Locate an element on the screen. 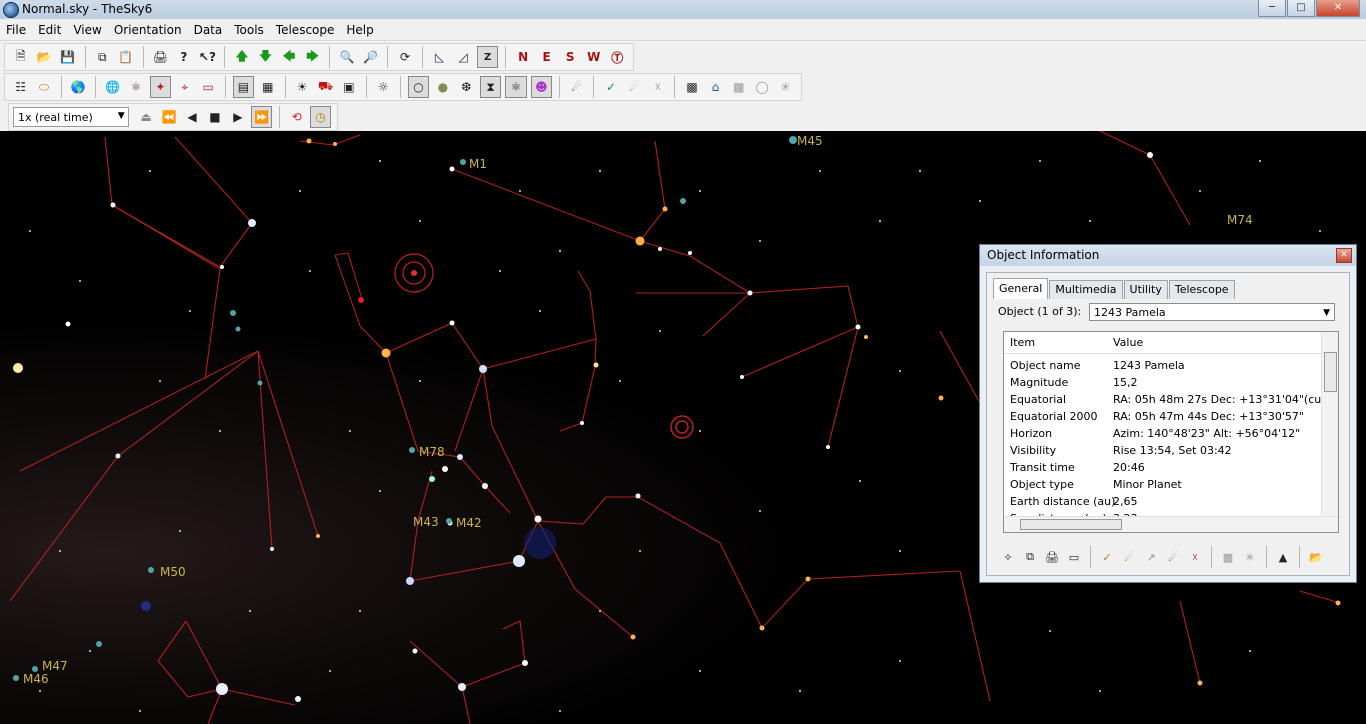 The width and height of the screenshot is (1366, 724). rotate-icon: ⟳ is located at coordinates (405, 57).